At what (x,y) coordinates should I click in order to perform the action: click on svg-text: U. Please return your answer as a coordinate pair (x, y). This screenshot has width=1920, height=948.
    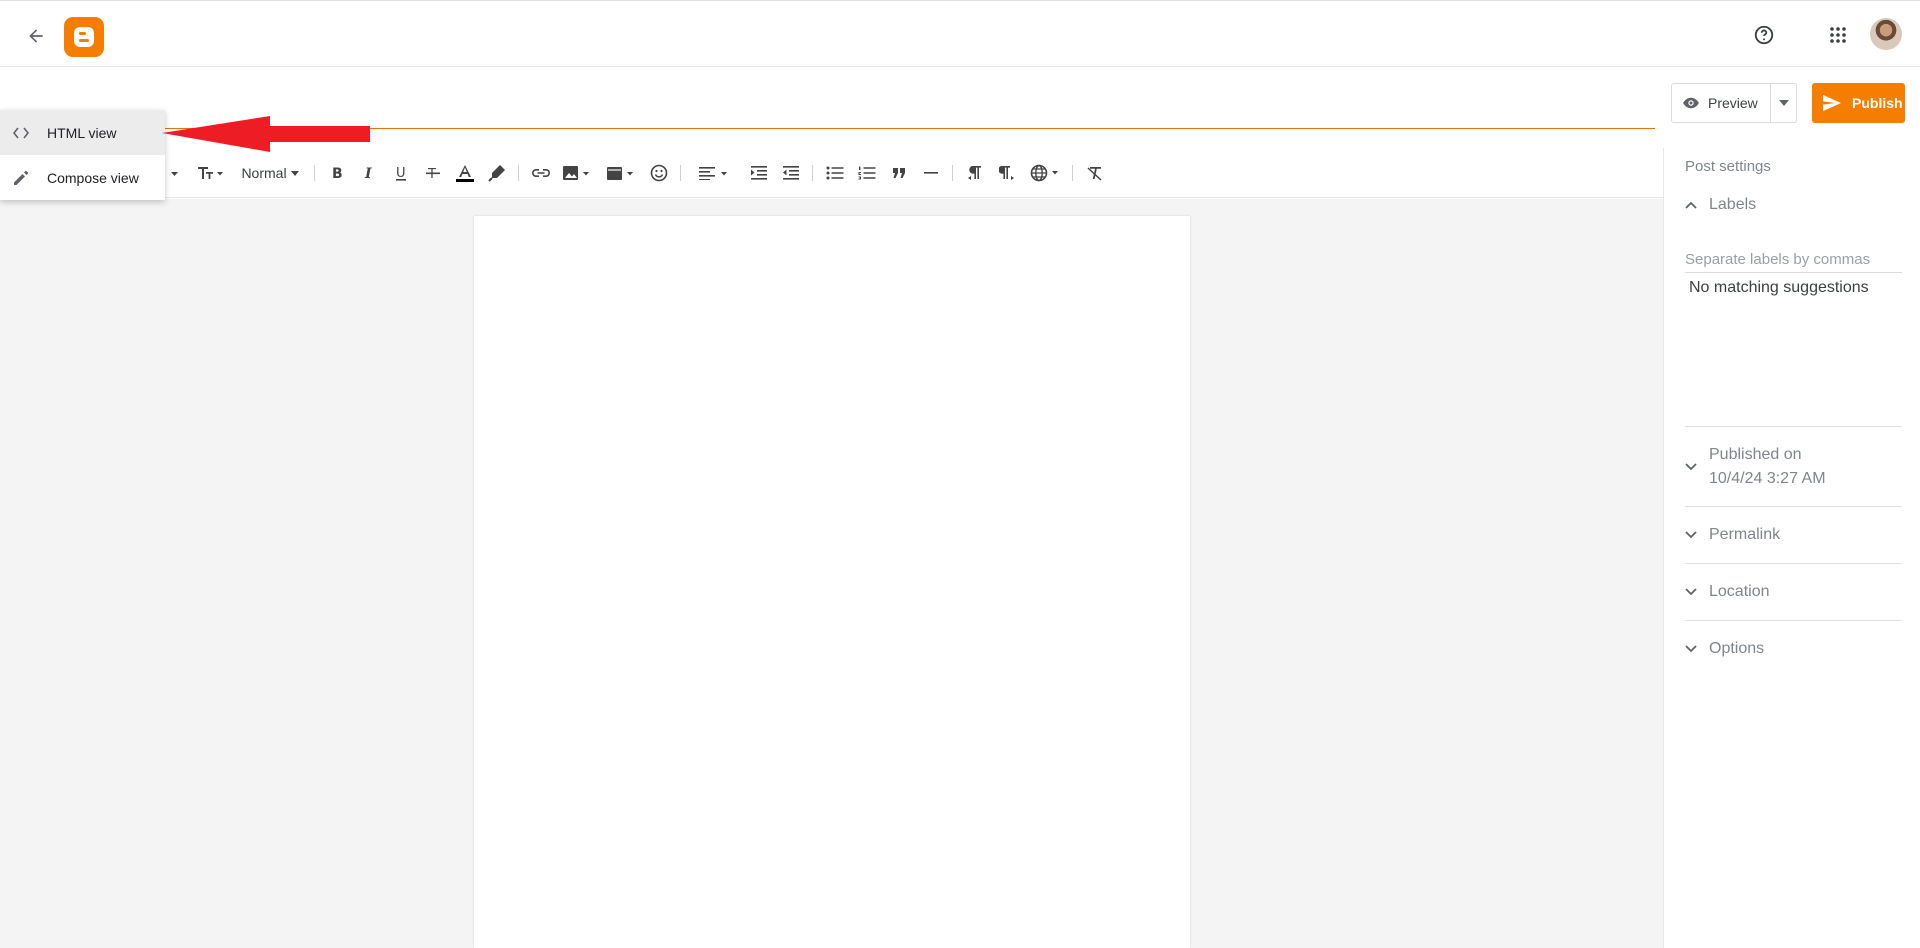
    Looking at the image, I should click on (401, 173).